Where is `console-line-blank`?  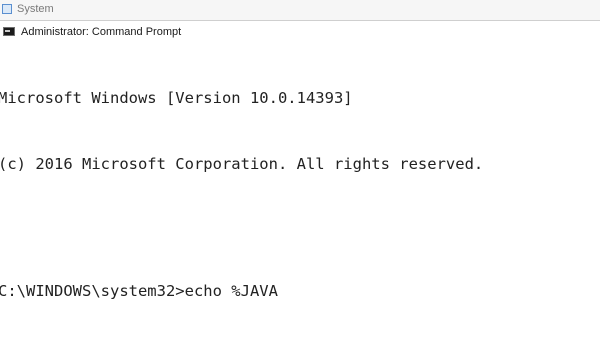
console-line-blank is located at coordinates (300, 227).